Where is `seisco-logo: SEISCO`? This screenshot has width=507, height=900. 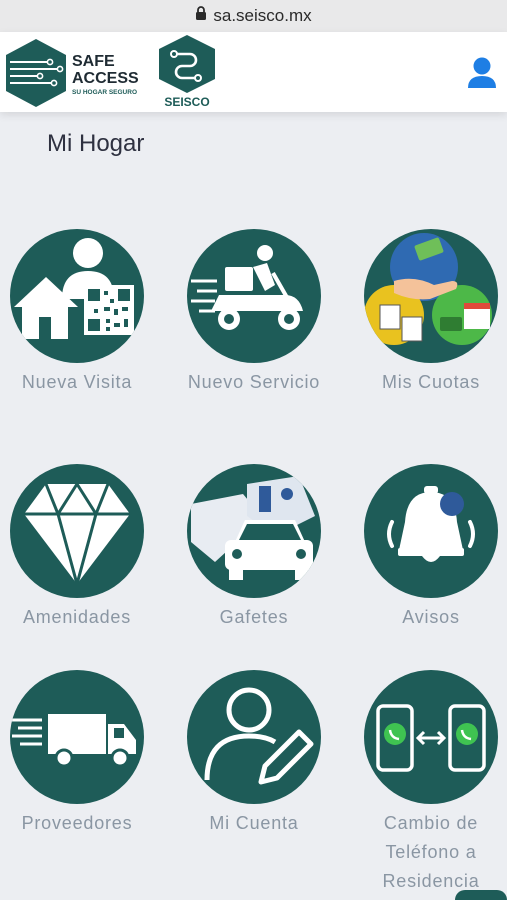
seisco-logo: SEISCO is located at coordinates (187, 72).